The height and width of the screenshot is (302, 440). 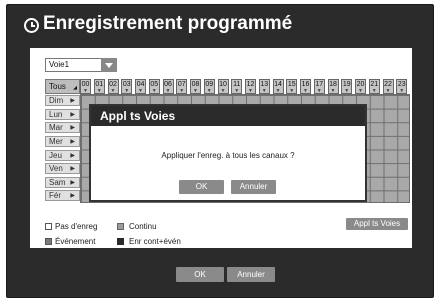 I want to click on hour-label: 00, so click(x=85, y=84).